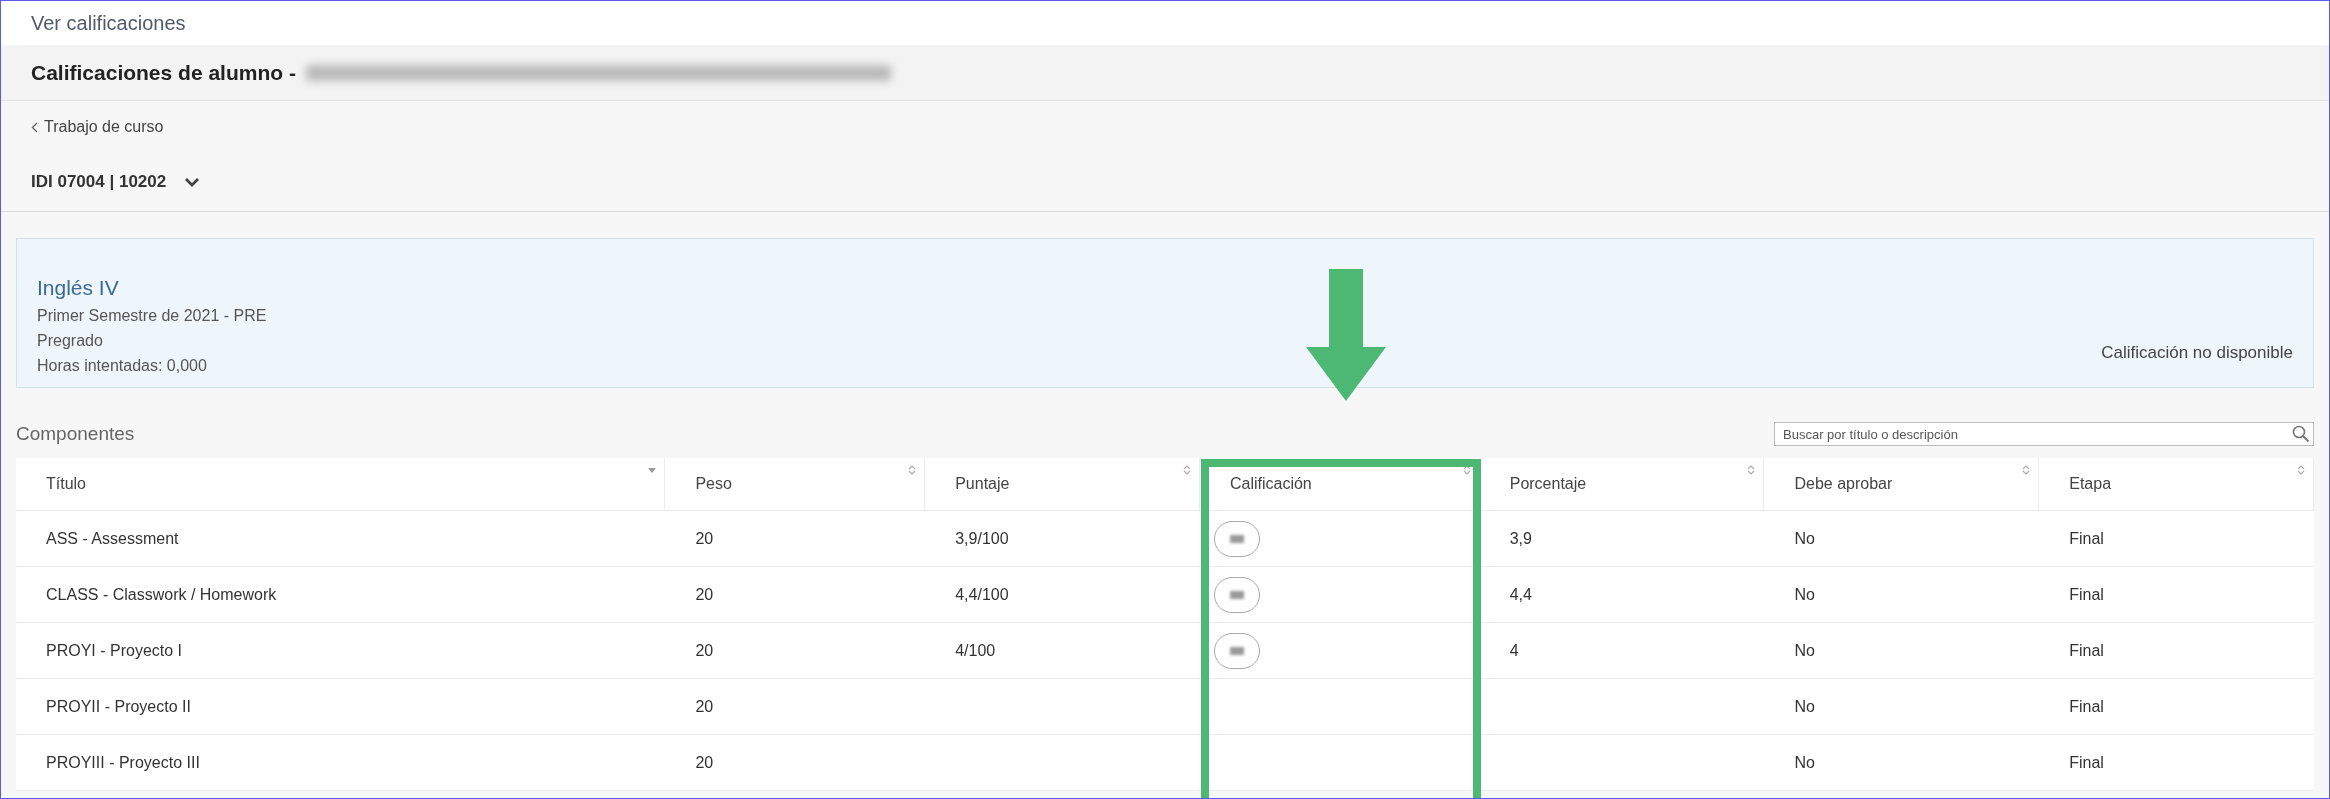 The image size is (2330, 799). I want to click on table-cell: PROYIII - Proyecto III, so click(123, 762).